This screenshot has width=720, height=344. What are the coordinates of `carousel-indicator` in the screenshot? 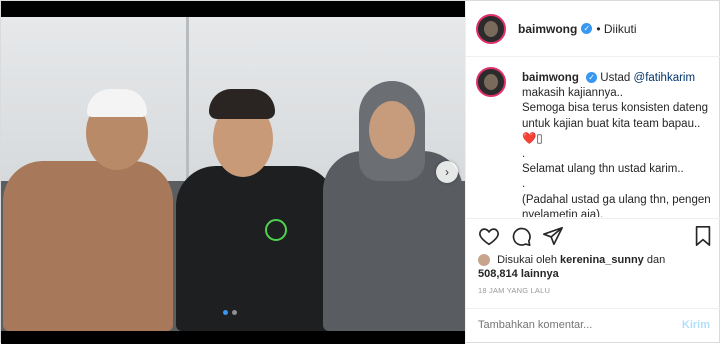 It's located at (230, 312).